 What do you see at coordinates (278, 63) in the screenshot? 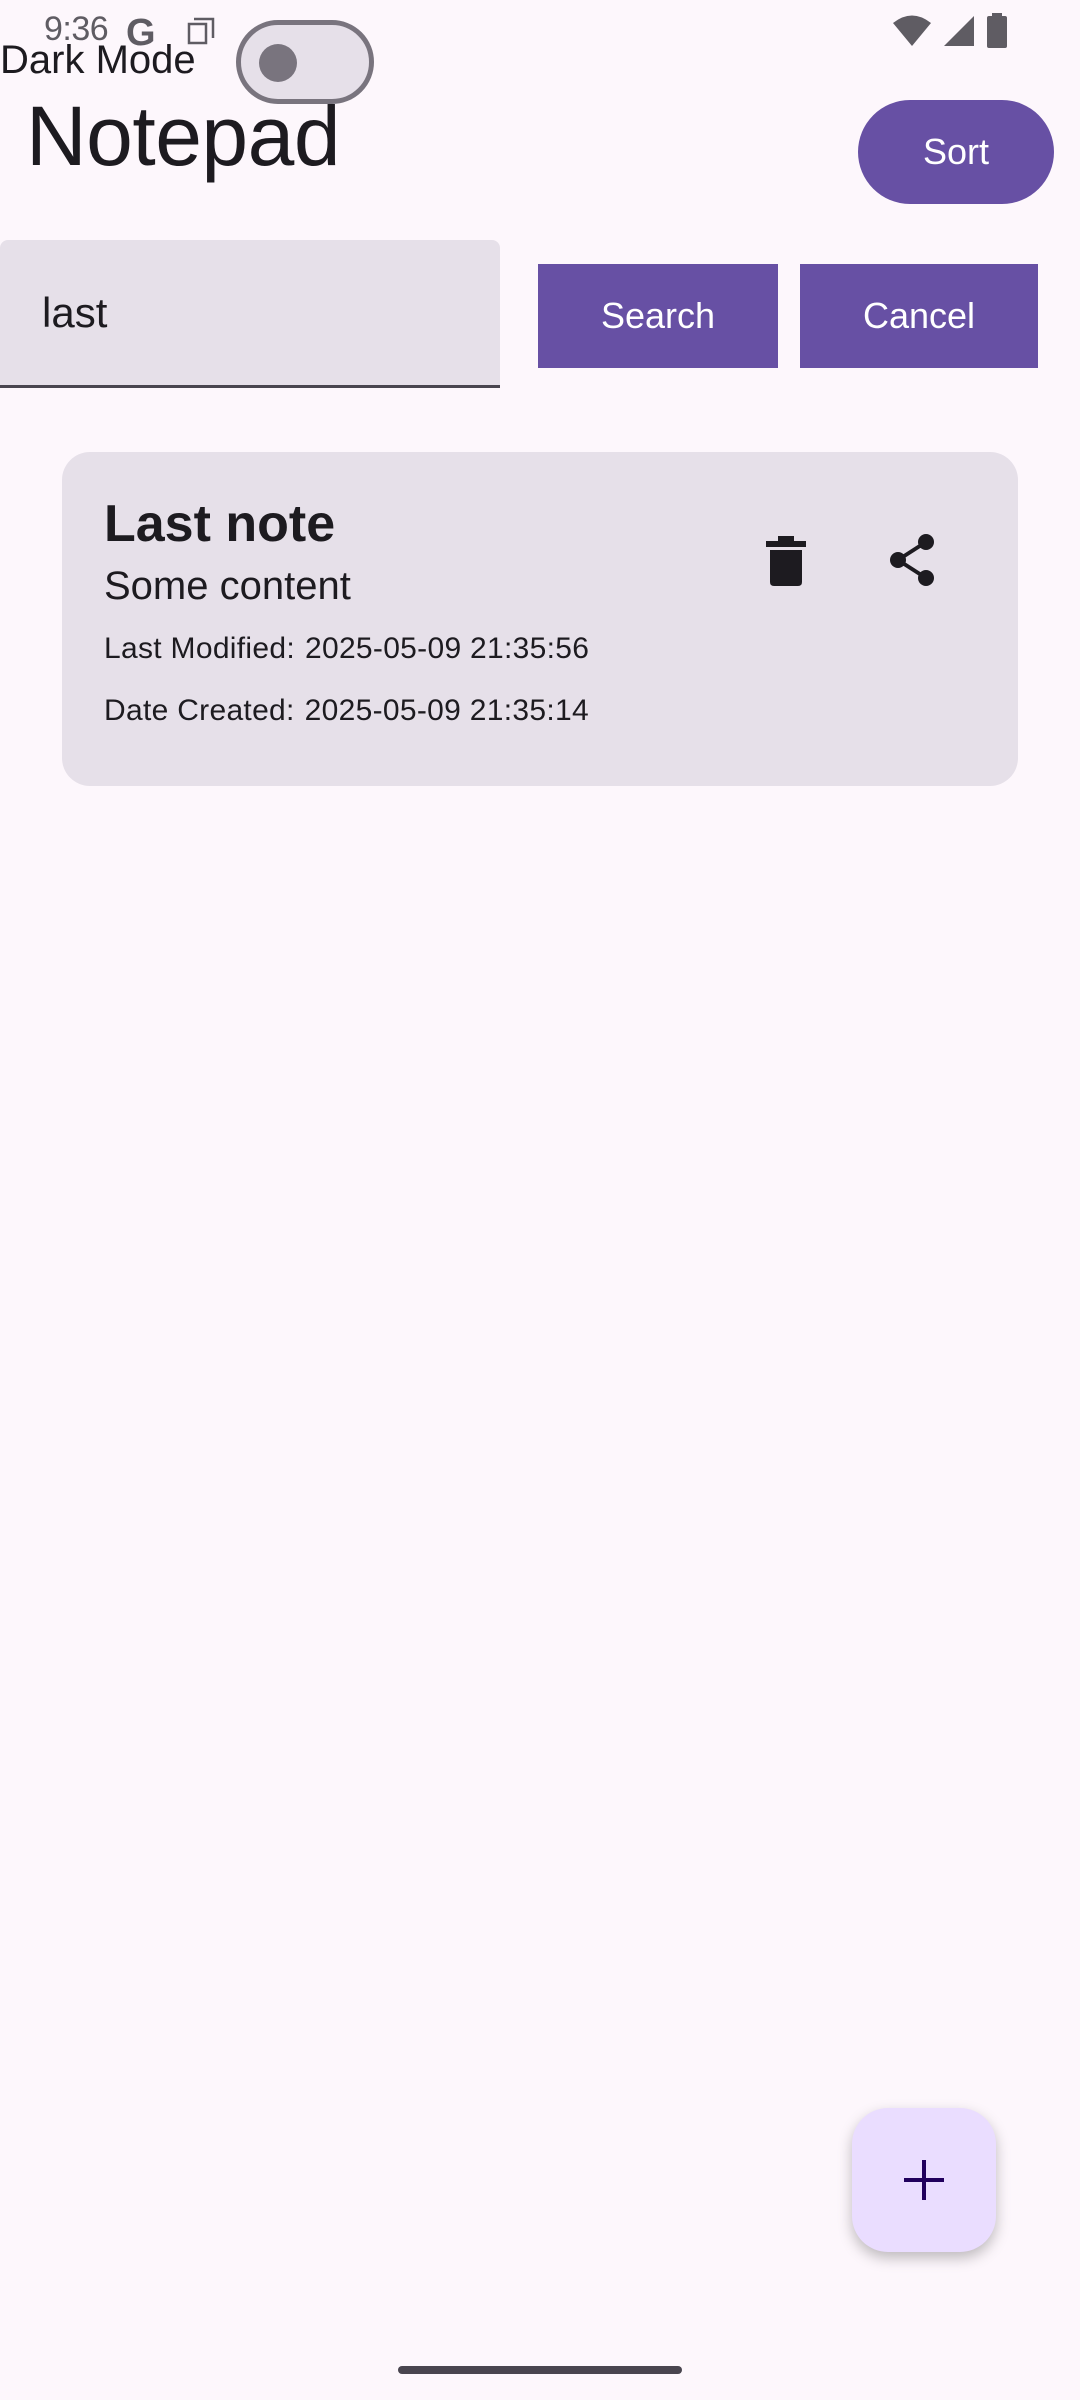
I see `toggle-knob` at bounding box center [278, 63].